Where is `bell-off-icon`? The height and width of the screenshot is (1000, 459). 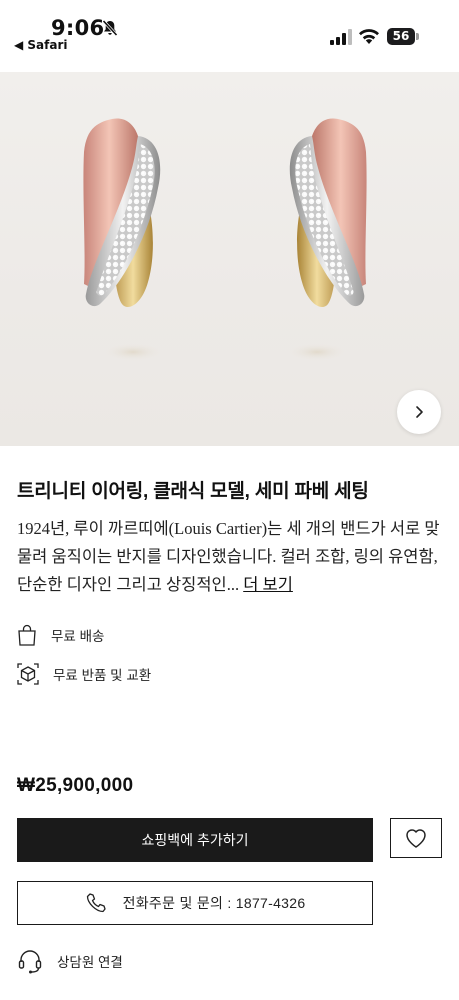 bell-off-icon is located at coordinates (110, 28).